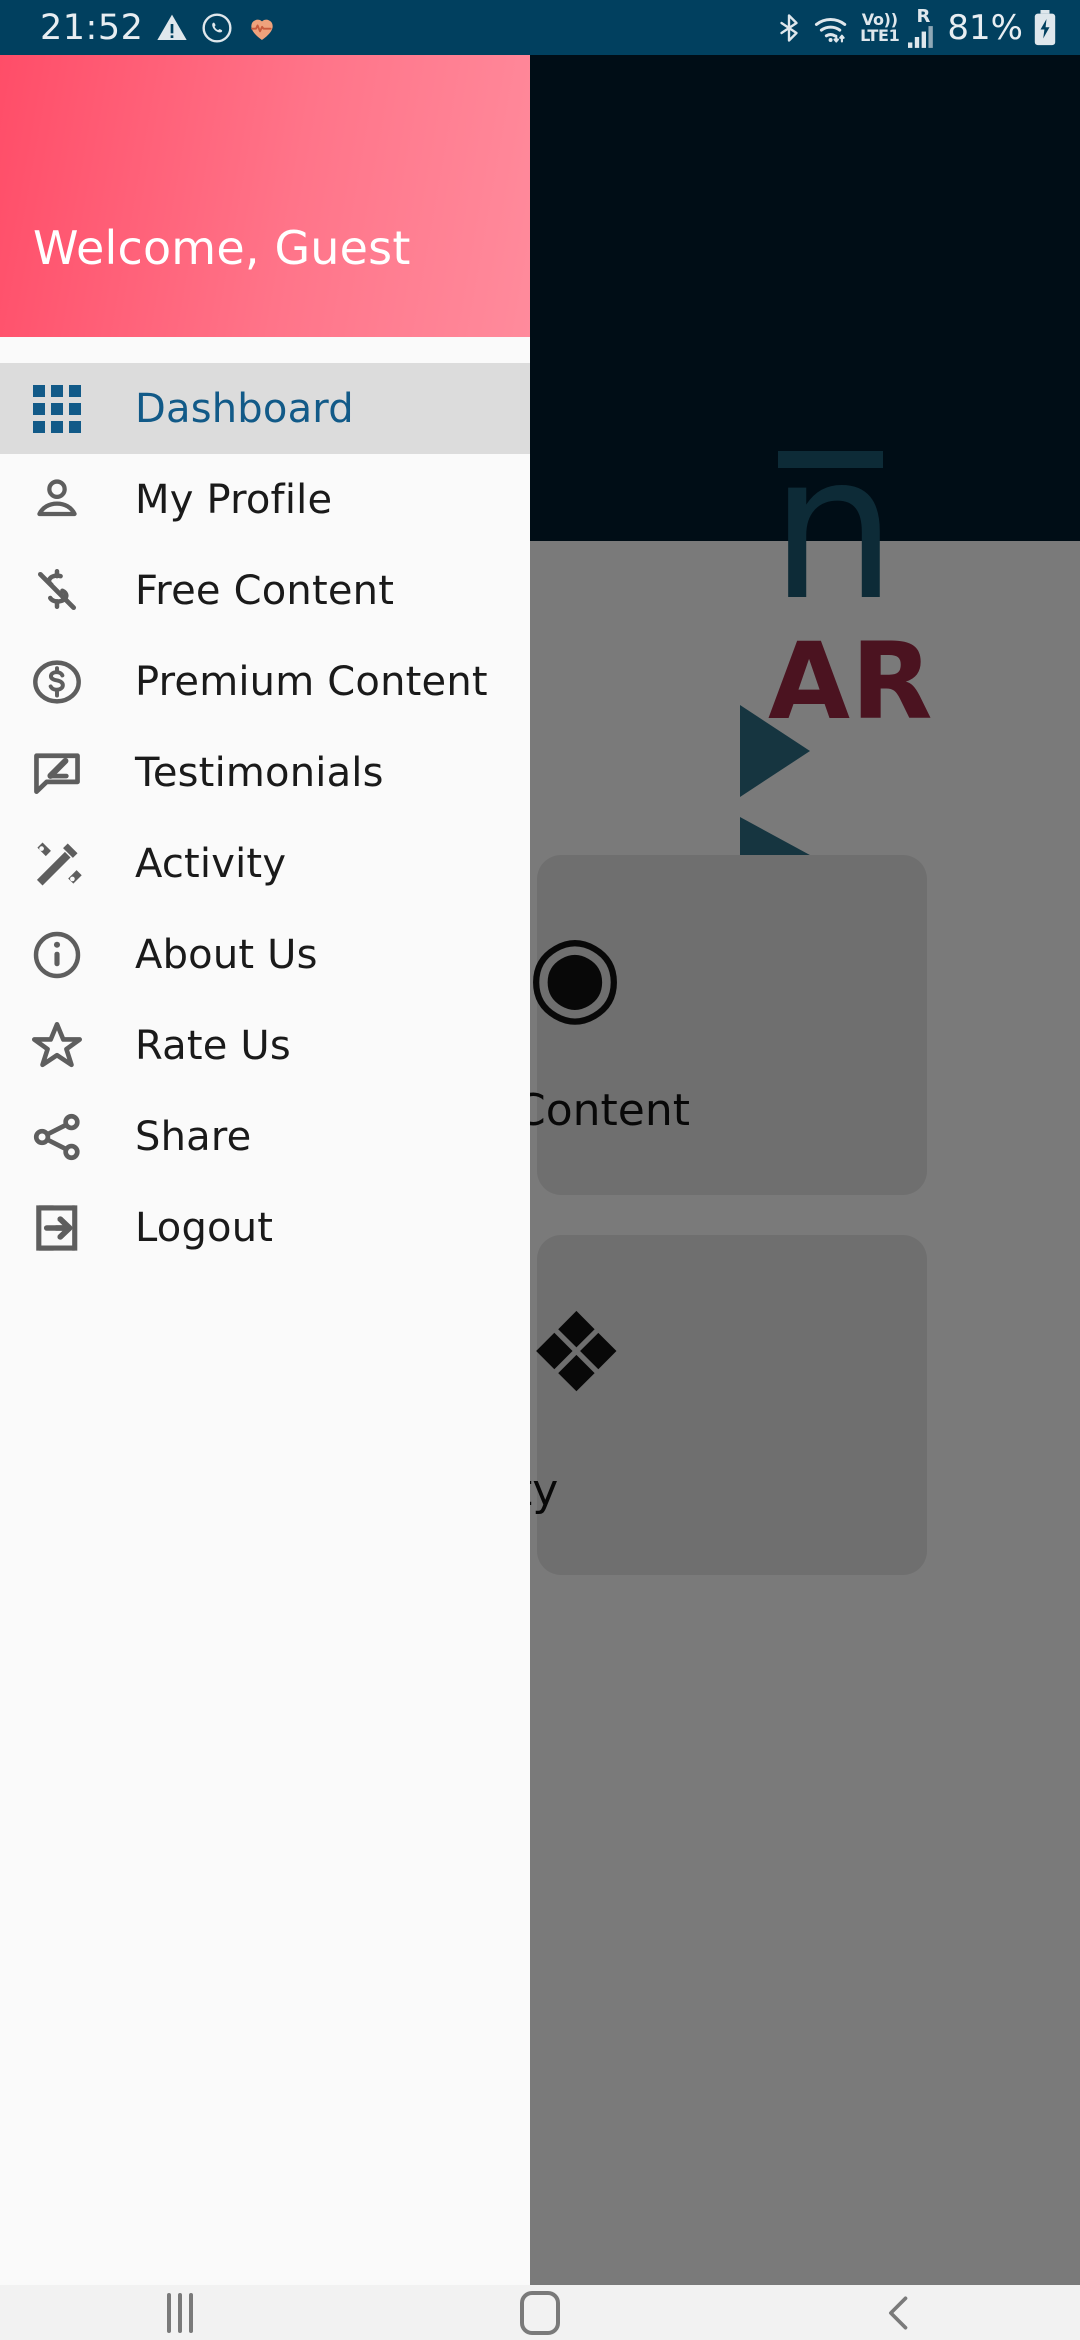 This screenshot has width=1080, height=2340. Describe the element at coordinates (57, 409) in the screenshot. I see `grid-icon` at that location.